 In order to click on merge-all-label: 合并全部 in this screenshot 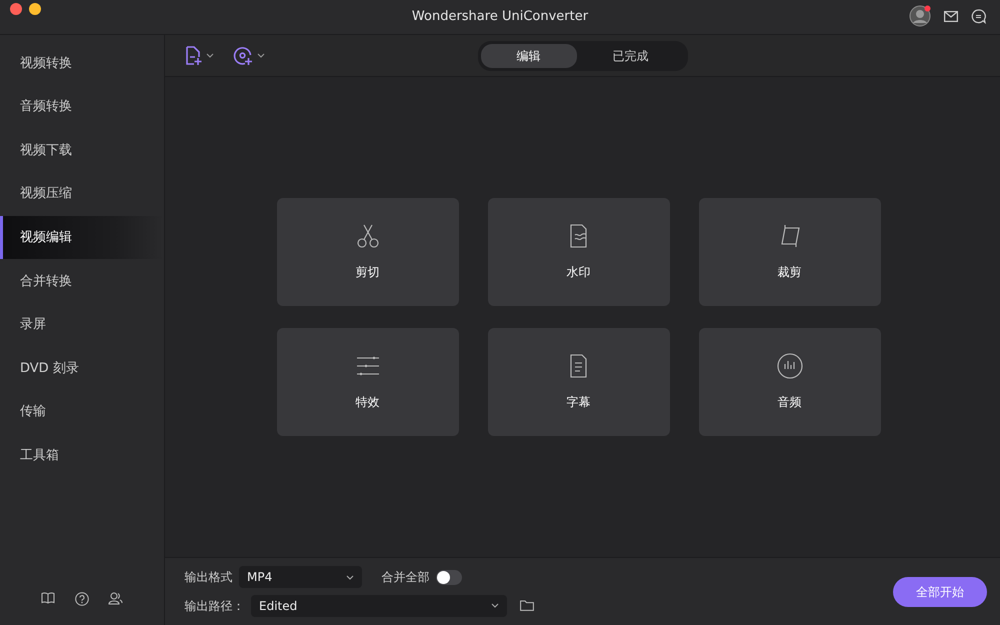, I will do `click(406, 577)`.